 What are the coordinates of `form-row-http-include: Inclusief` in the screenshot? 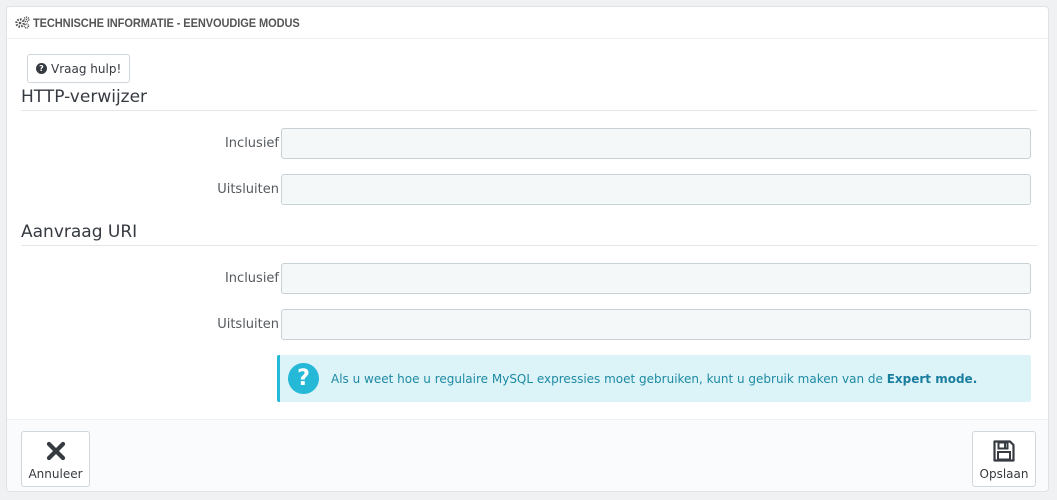 It's located at (529, 143).